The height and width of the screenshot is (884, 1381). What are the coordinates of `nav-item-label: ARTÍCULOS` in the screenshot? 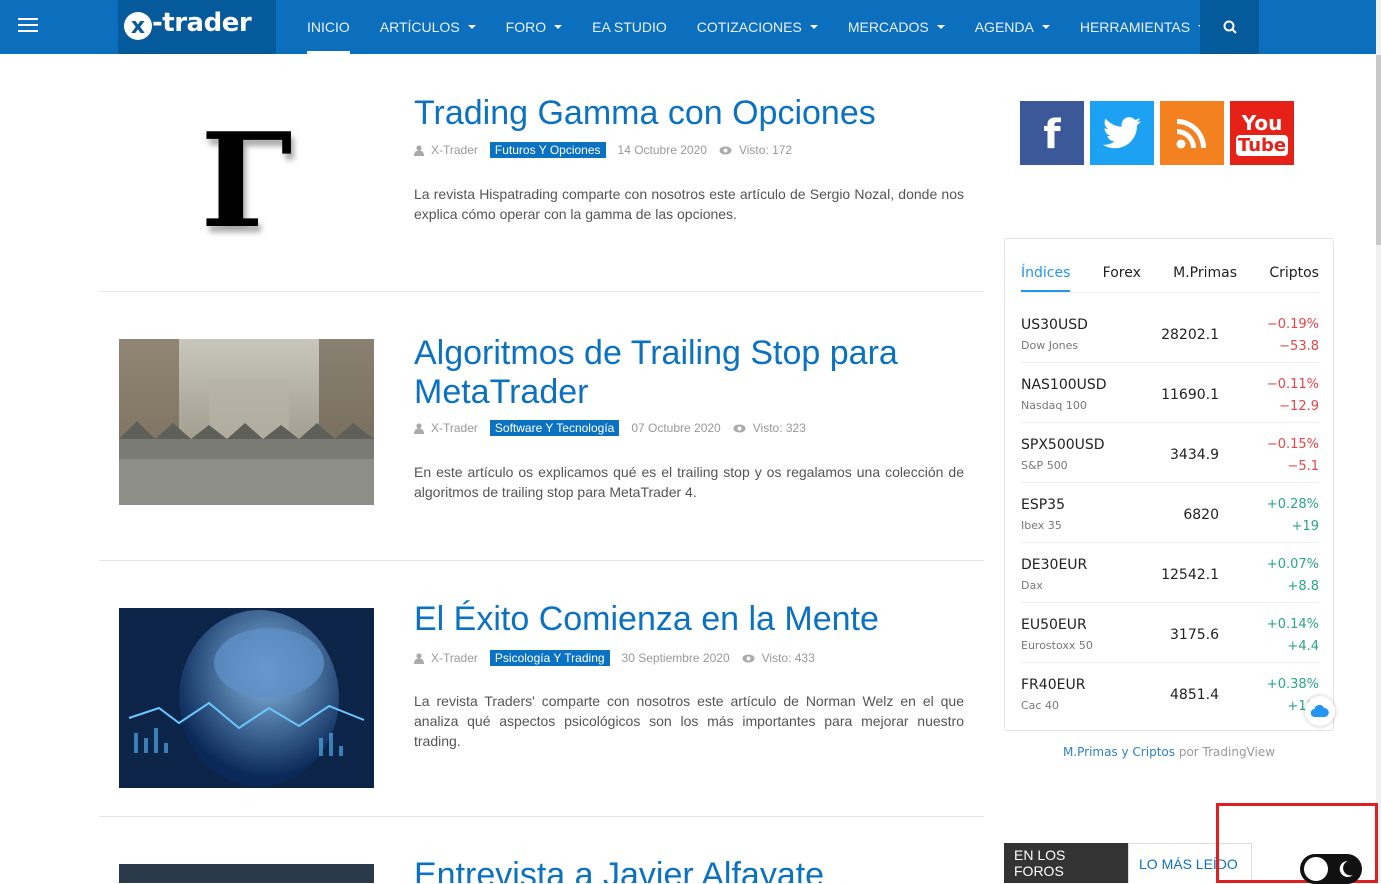 It's located at (419, 27).